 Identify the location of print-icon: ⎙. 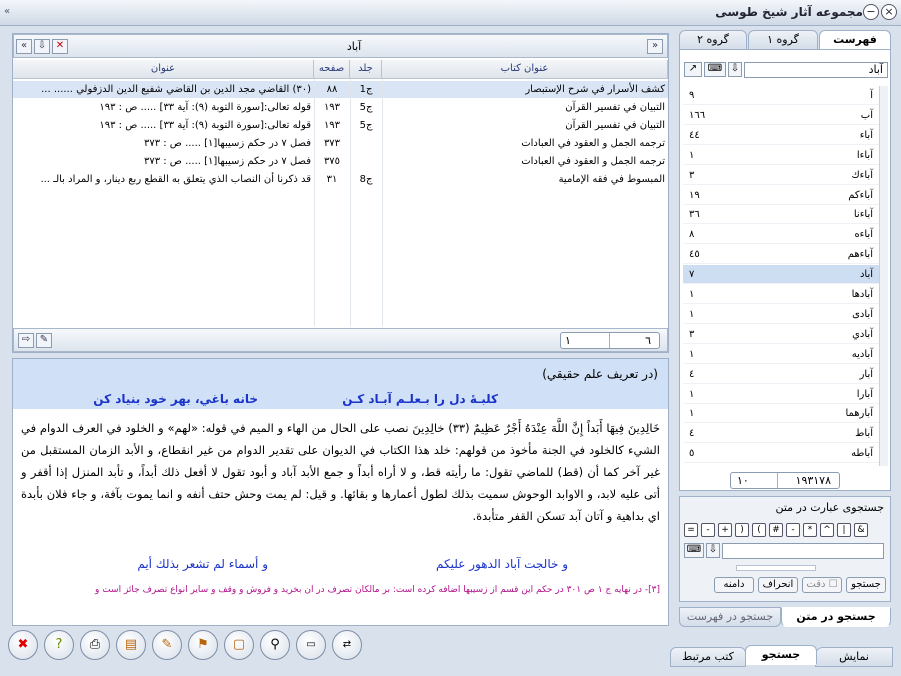
(95, 645).